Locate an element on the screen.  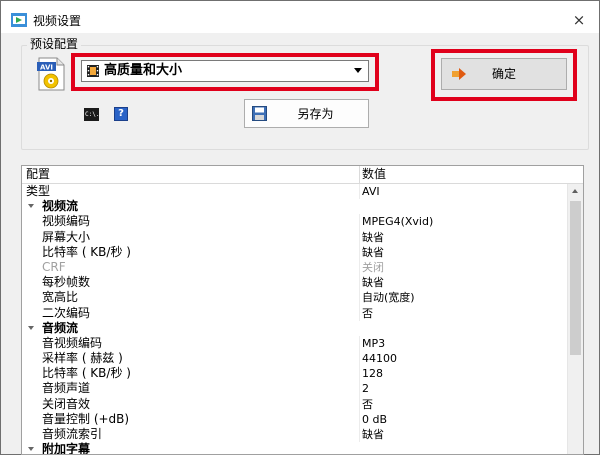
window-title: 视频设置 is located at coordinates (57, 21).